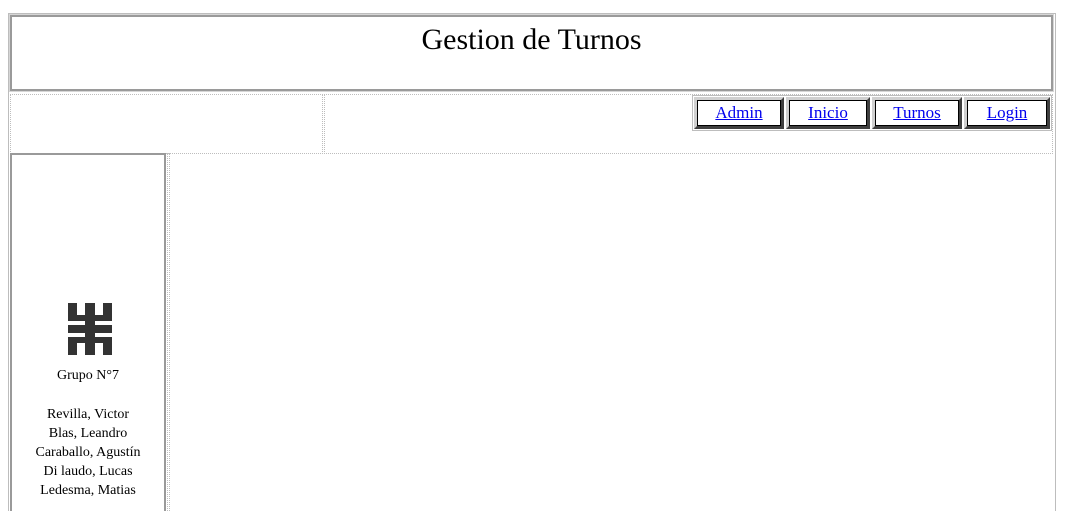 This screenshot has width=1065, height=511. Describe the element at coordinates (88, 433) in the screenshot. I see `member-name: Blas, Leandro` at that location.